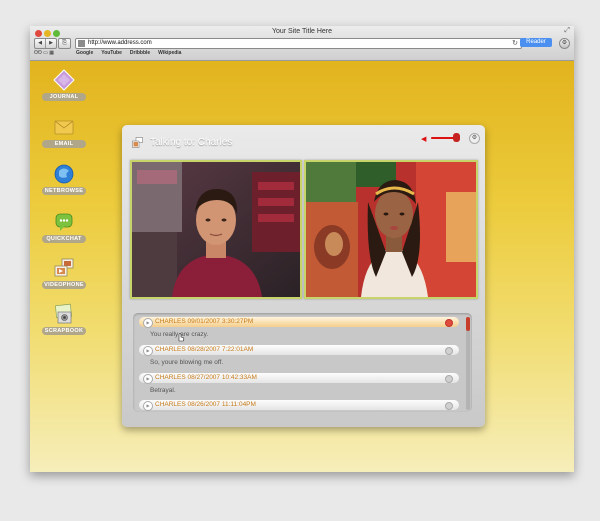 This screenshot has width=600, height=521. I want to click on local-video-image, so click(216, 229).